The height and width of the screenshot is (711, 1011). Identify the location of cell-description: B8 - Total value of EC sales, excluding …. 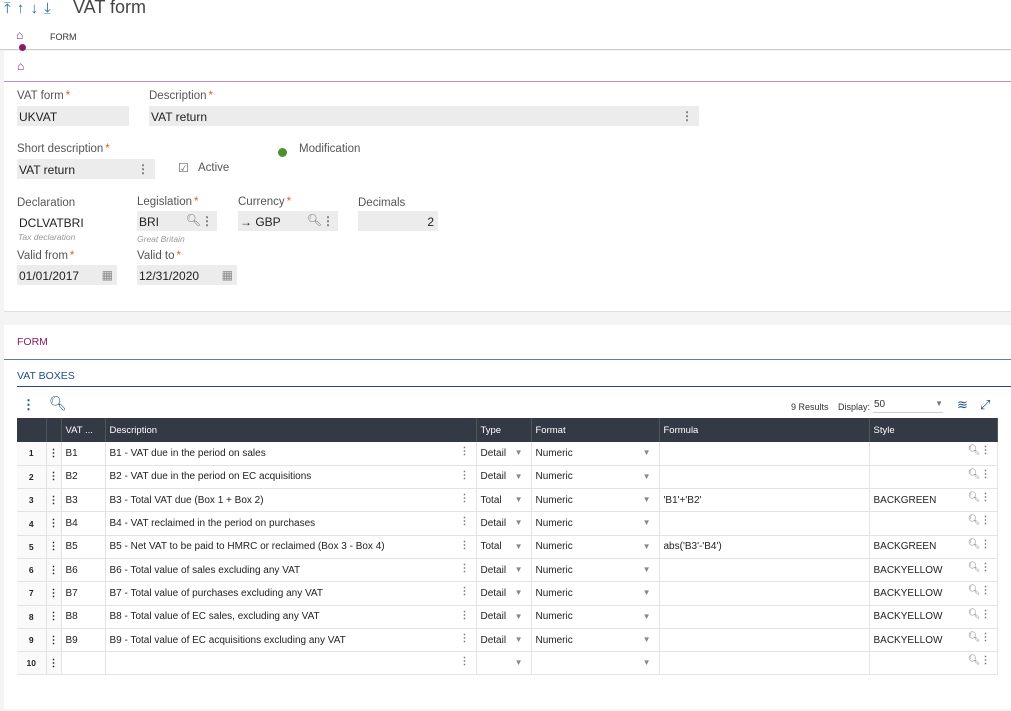
(291, 617).